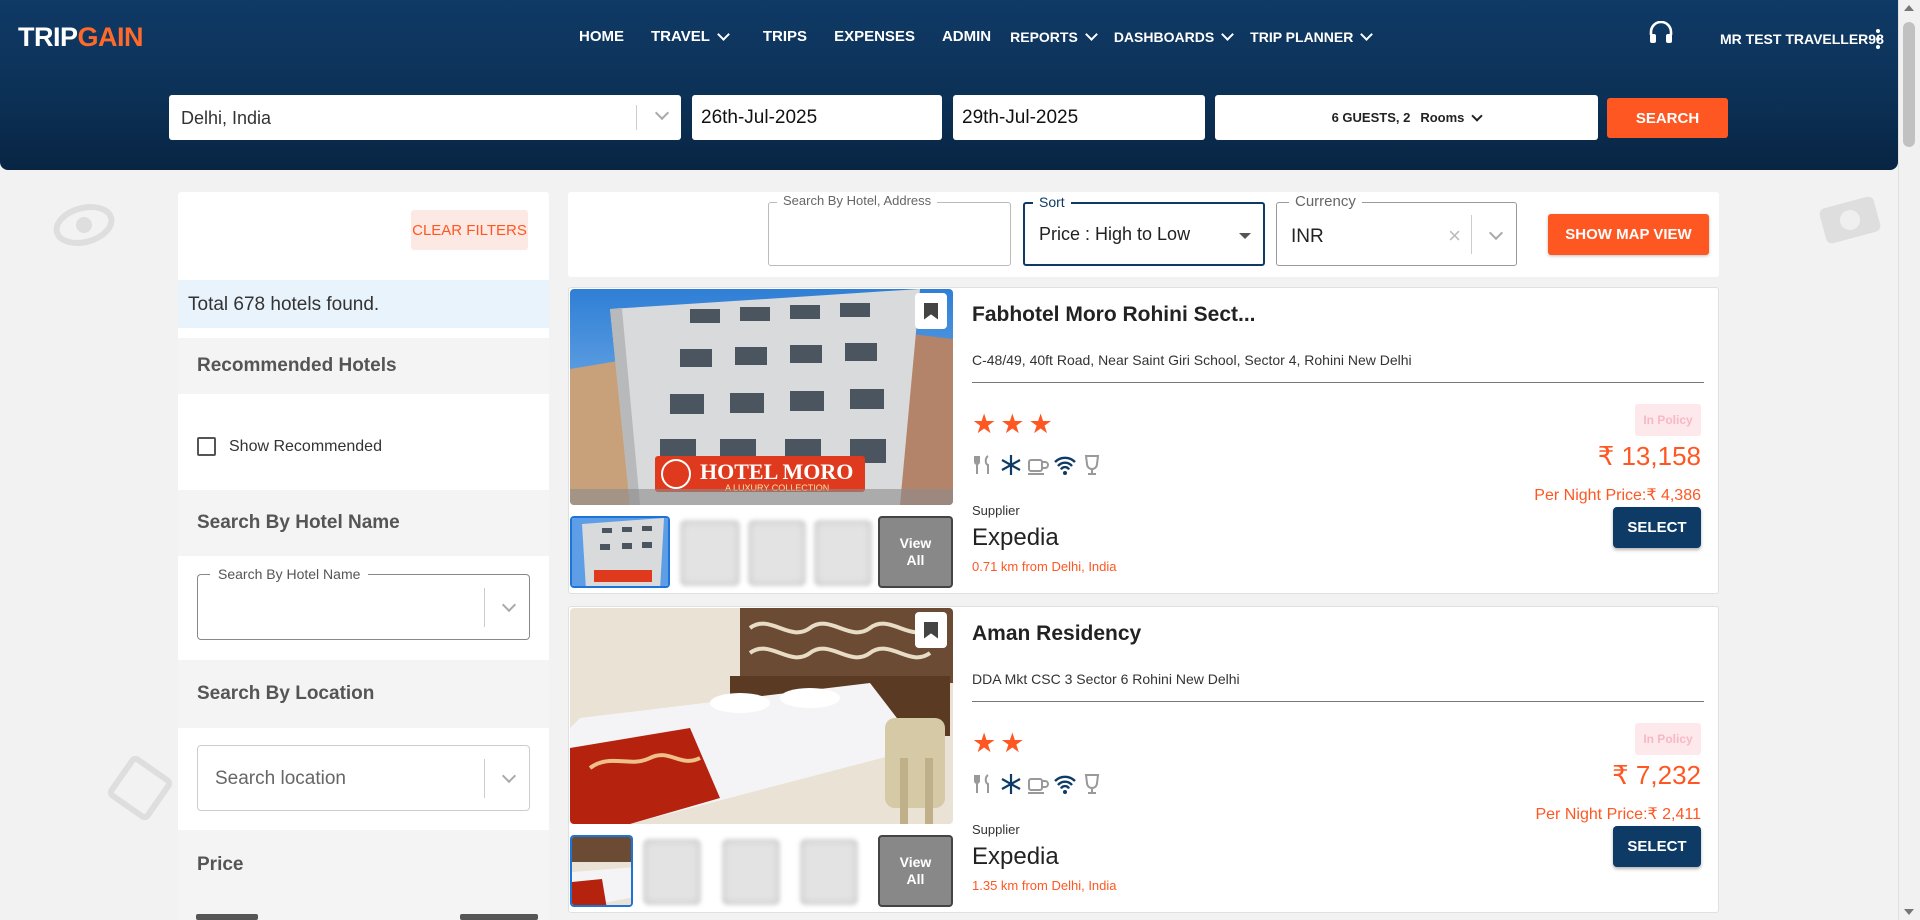 Image resolution: width=1920 pixels, height=920 pixels. Describe the element at coordinates (776, 471) in the screenshot. I see `hotel-sign-text: HOTEL MORO` at that location.